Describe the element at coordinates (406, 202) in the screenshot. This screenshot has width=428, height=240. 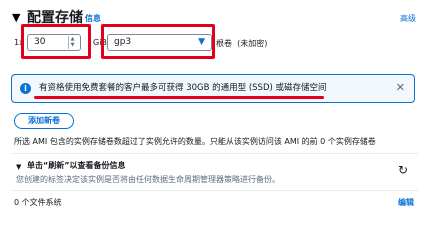
I see `edit-button: 编辑` at that location.